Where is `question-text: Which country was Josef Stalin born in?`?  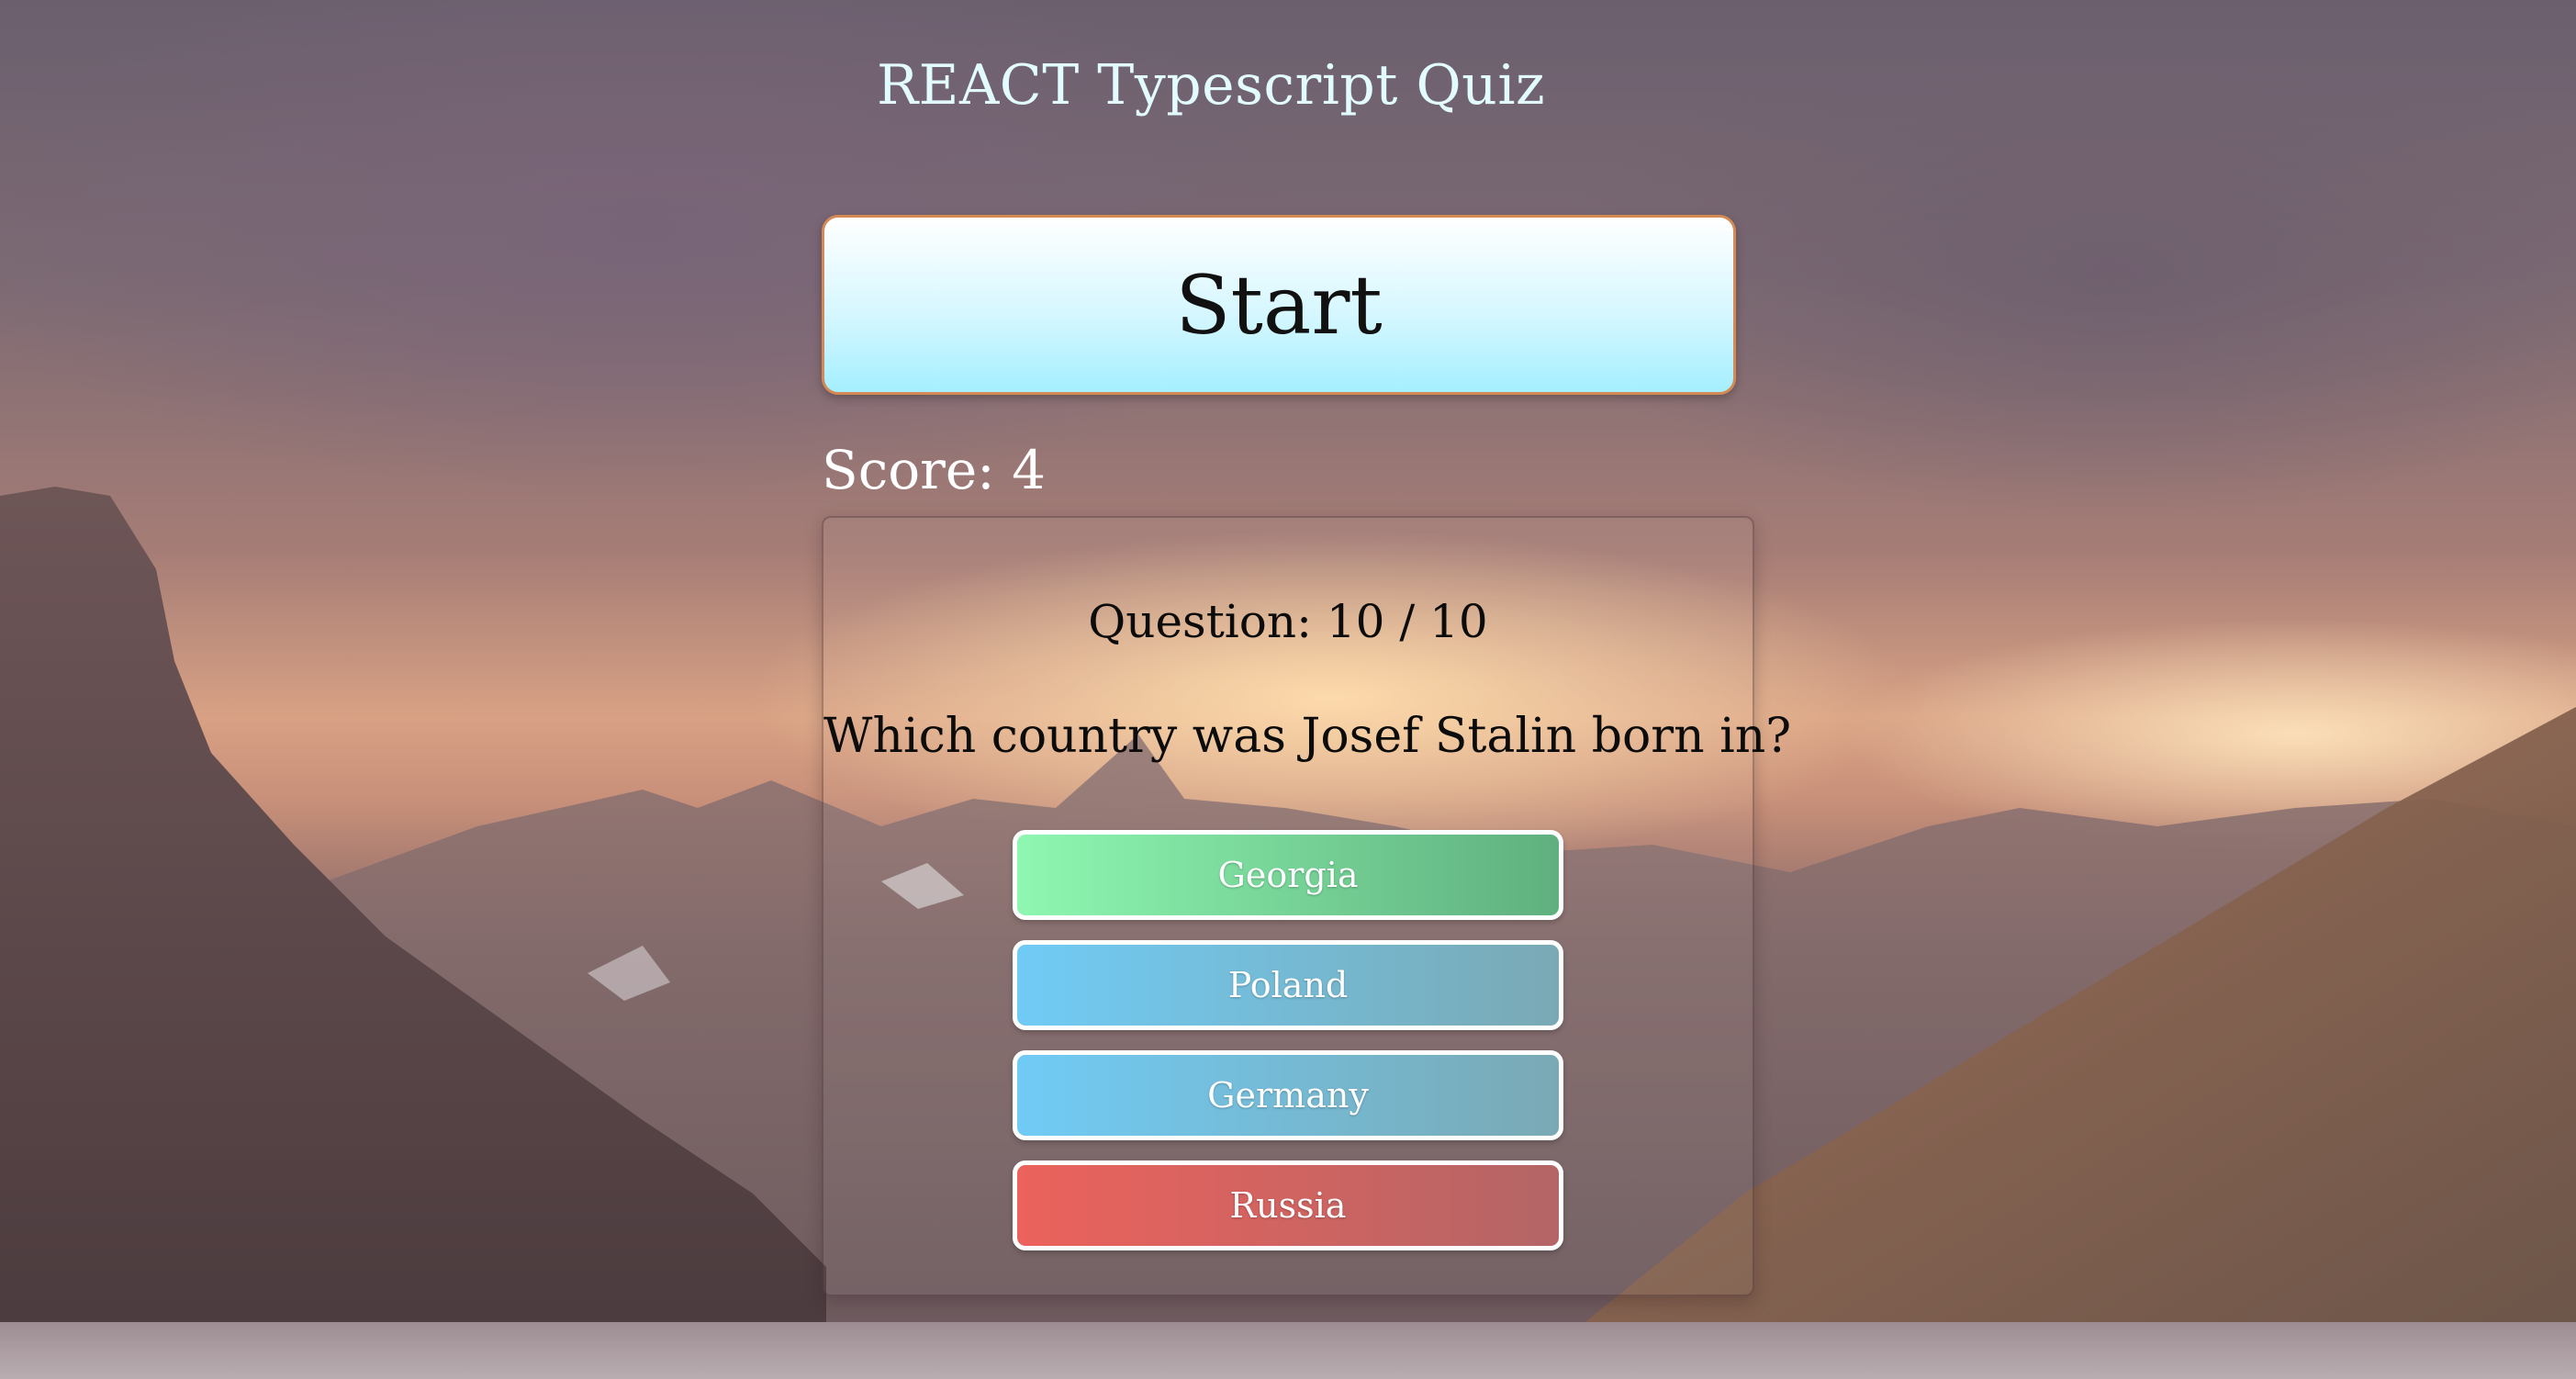 question-text: Which country was Josef Stalin born in? is located at coordinates (1307, 736).